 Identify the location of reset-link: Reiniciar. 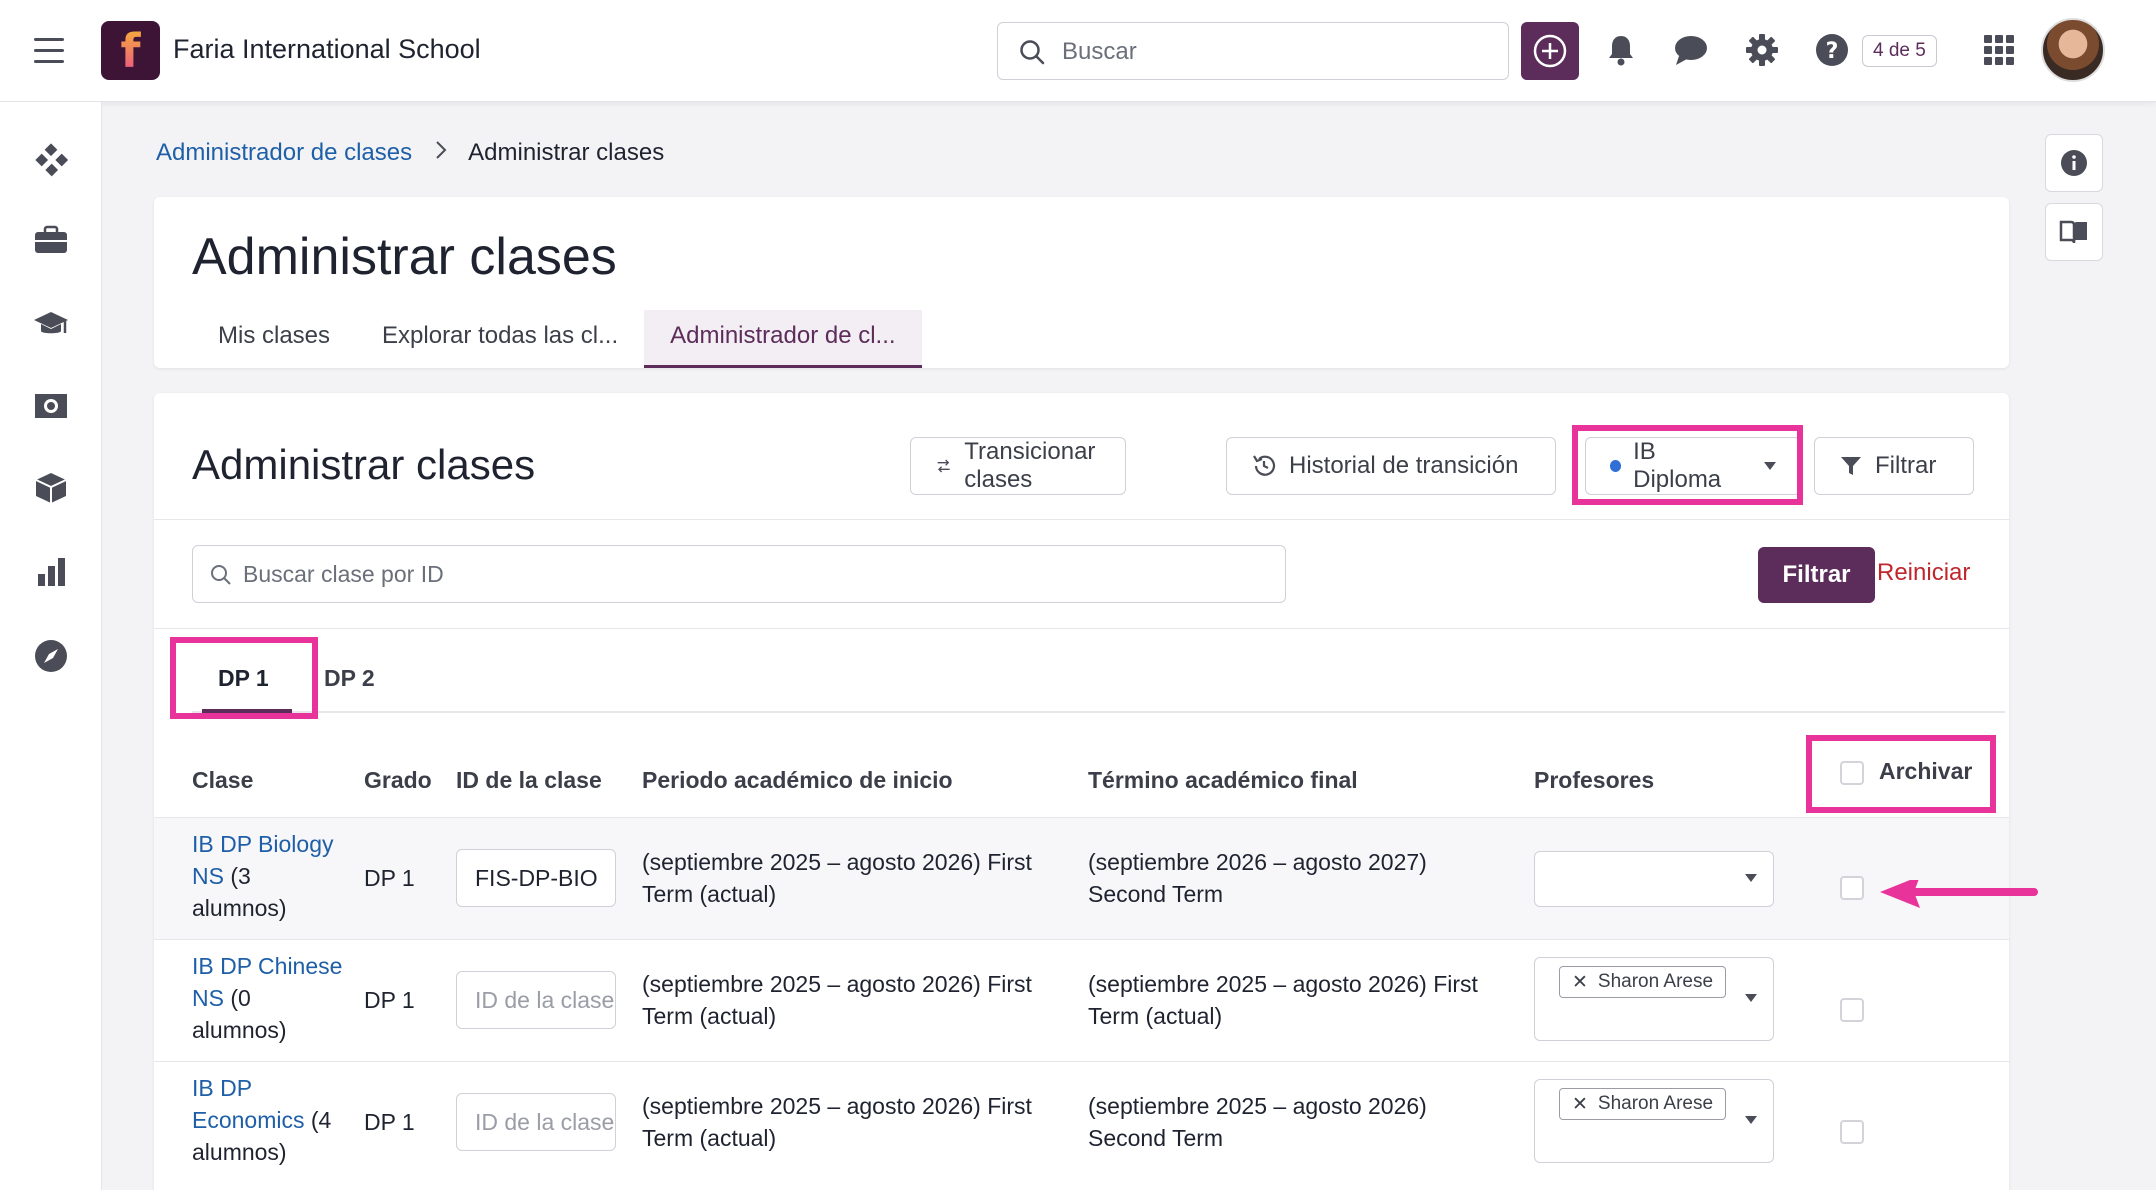
(1923, 573).